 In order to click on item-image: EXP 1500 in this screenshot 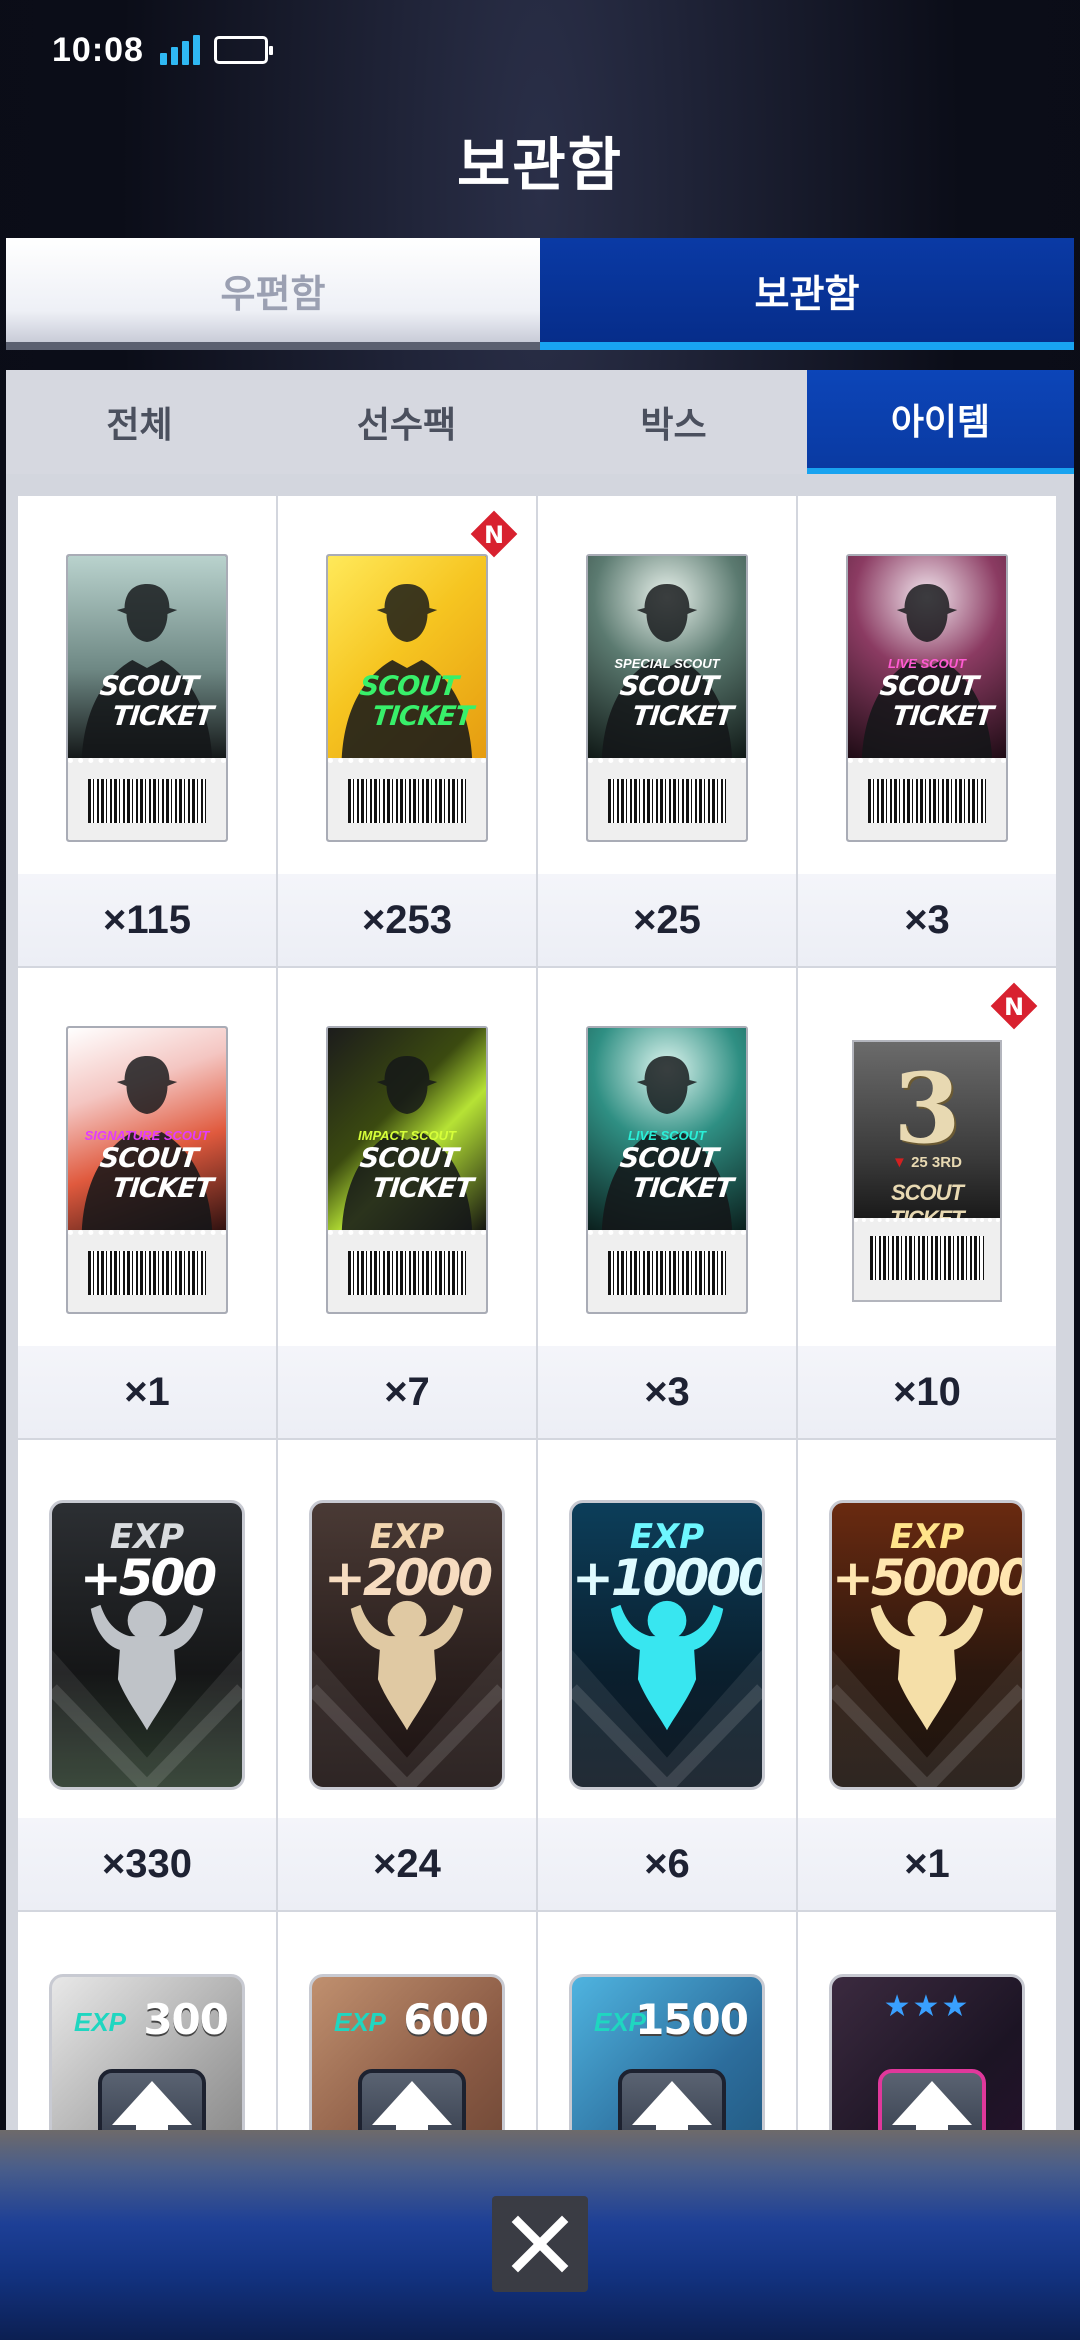, I will do `click(667, 2021)`.